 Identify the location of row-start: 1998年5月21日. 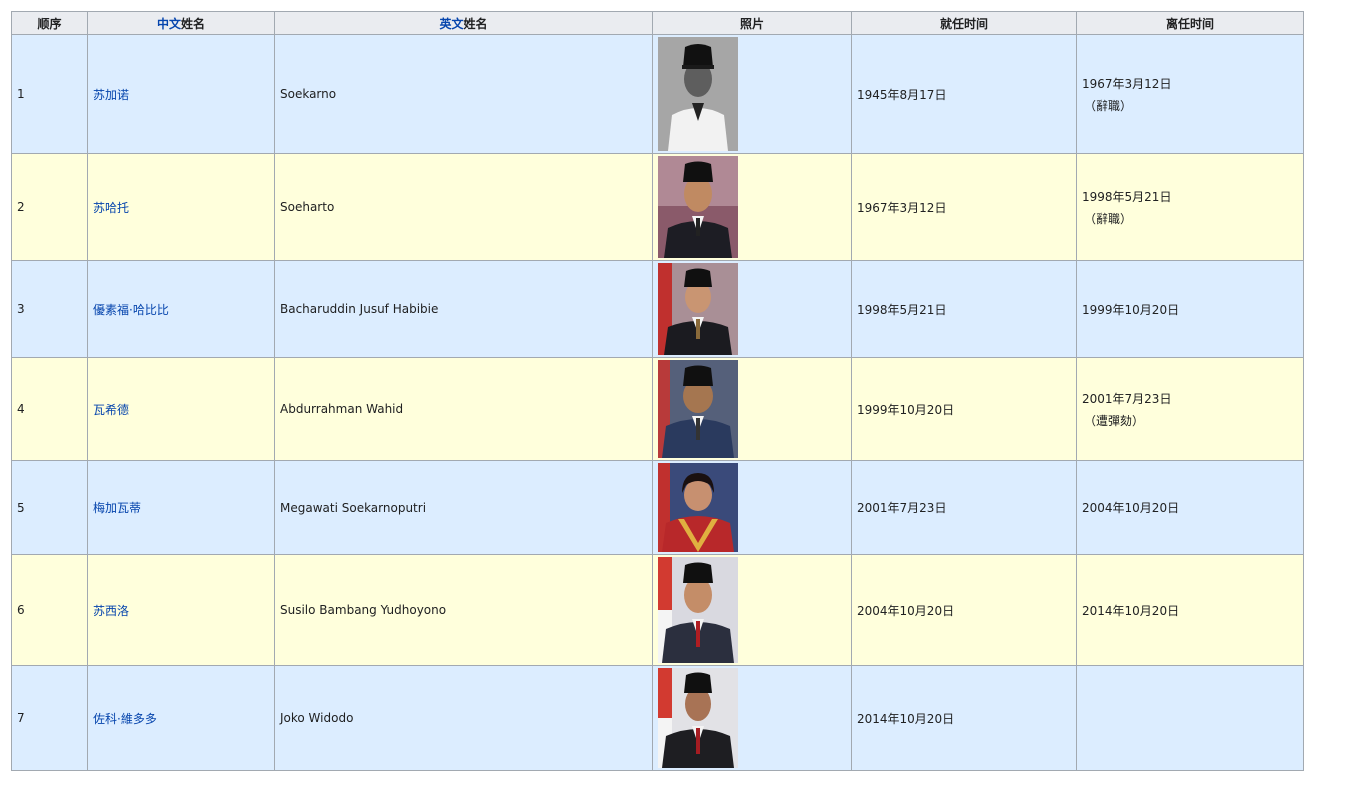
(964, 309).